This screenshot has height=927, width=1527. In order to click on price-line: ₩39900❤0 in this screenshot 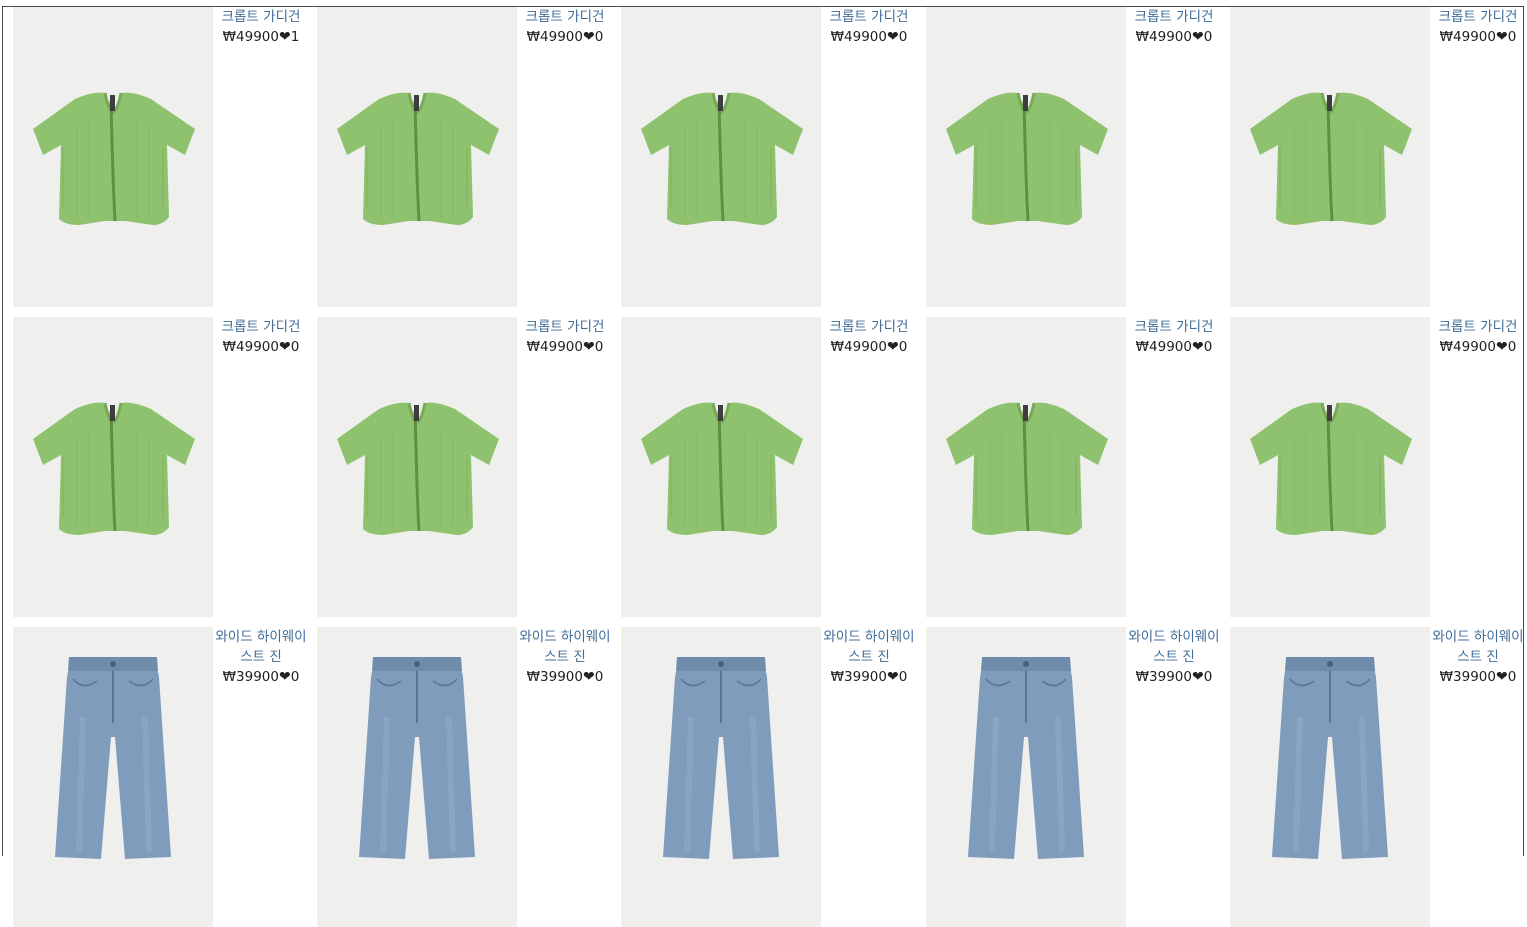, I will do `click(869, 677)`.